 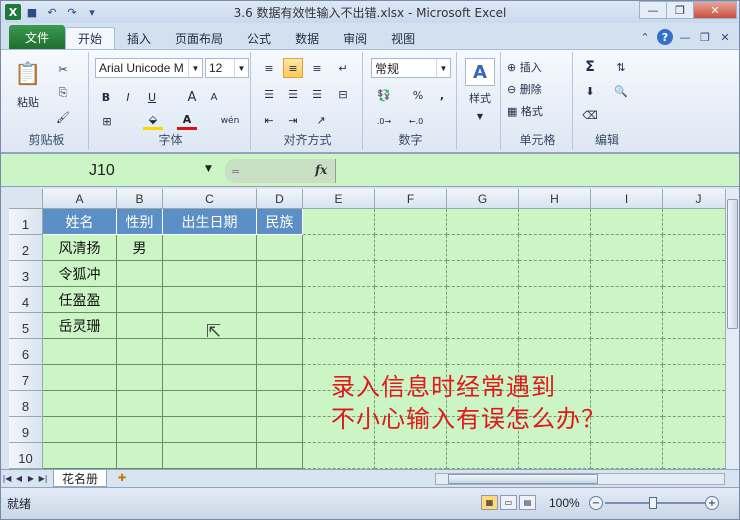 I want to click on column-header-f: F, so click(x=411, y=199).